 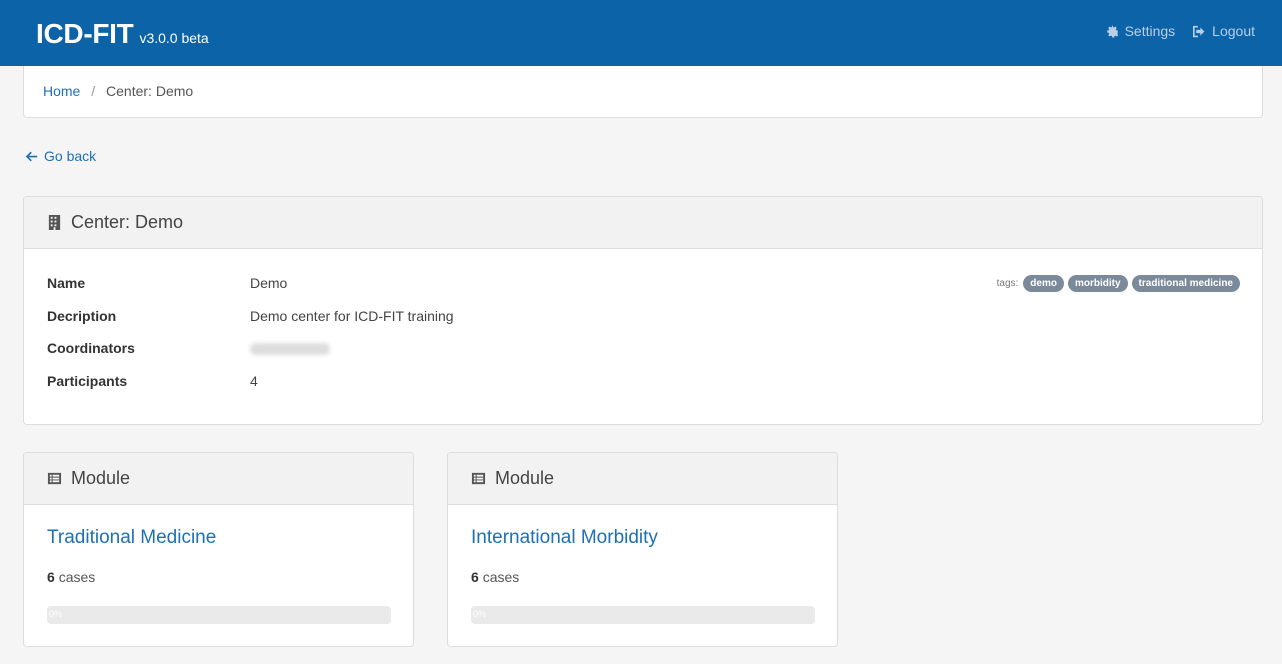 I want to click on center-panel-heading: Center: Demo, so click(x=643, y=223).